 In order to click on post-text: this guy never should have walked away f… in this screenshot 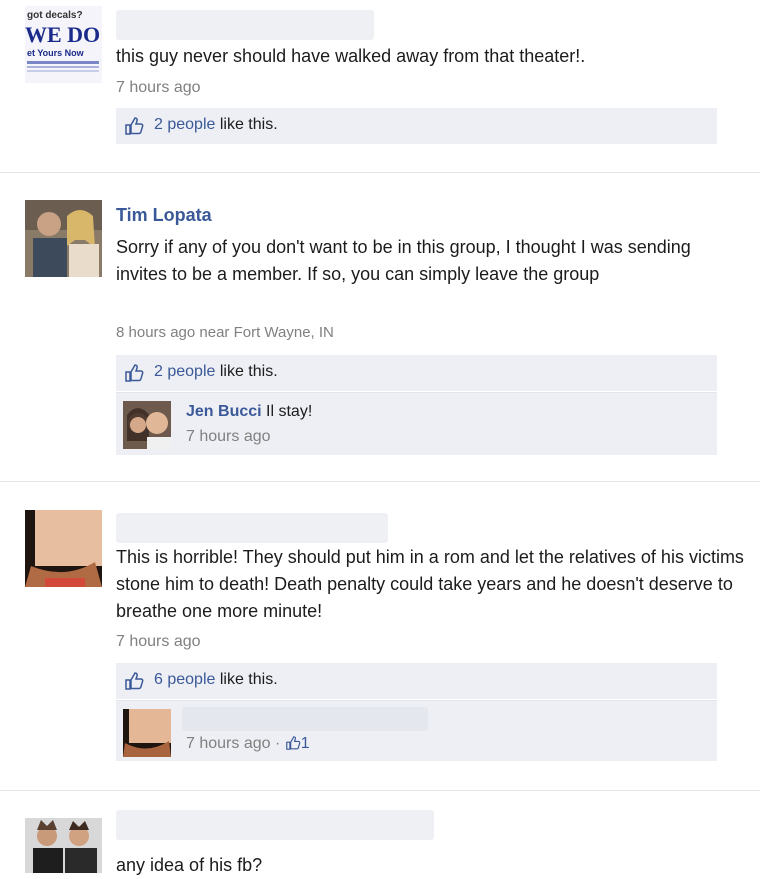, I will do `click(351, 56)`.